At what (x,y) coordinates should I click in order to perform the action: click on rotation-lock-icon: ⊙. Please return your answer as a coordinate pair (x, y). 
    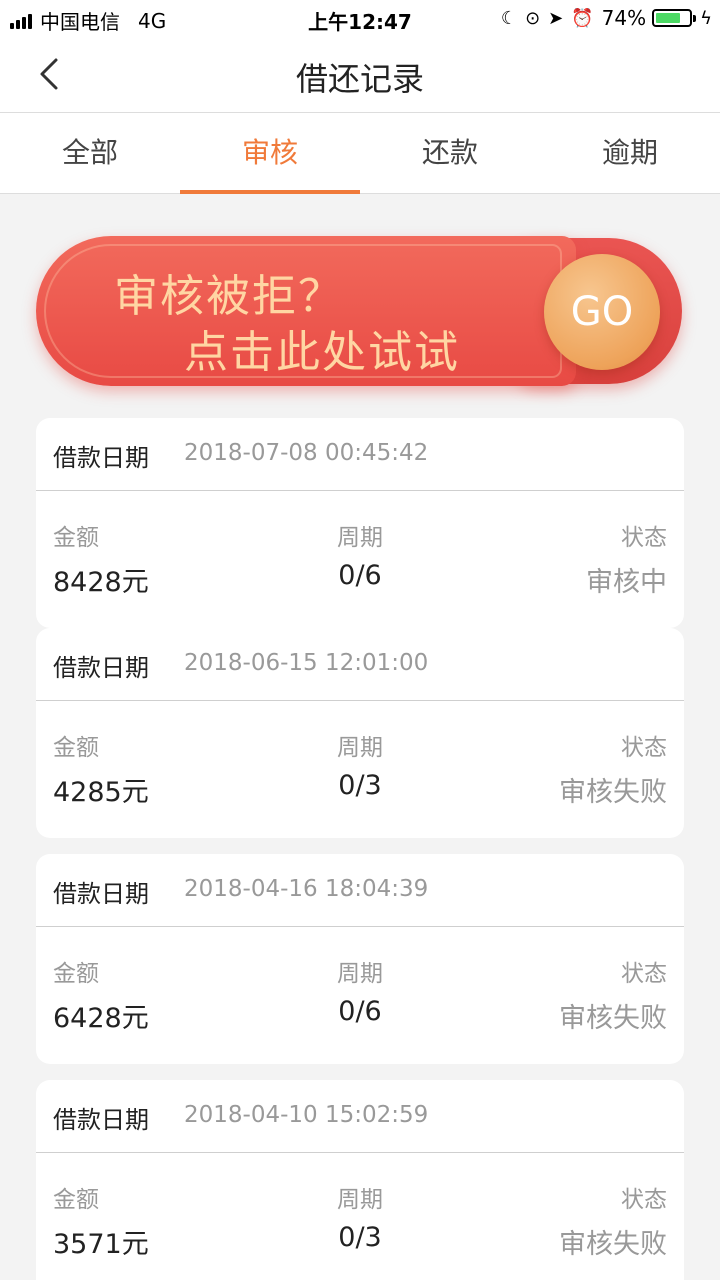
    Looking at the image, I should click on (533, 18).